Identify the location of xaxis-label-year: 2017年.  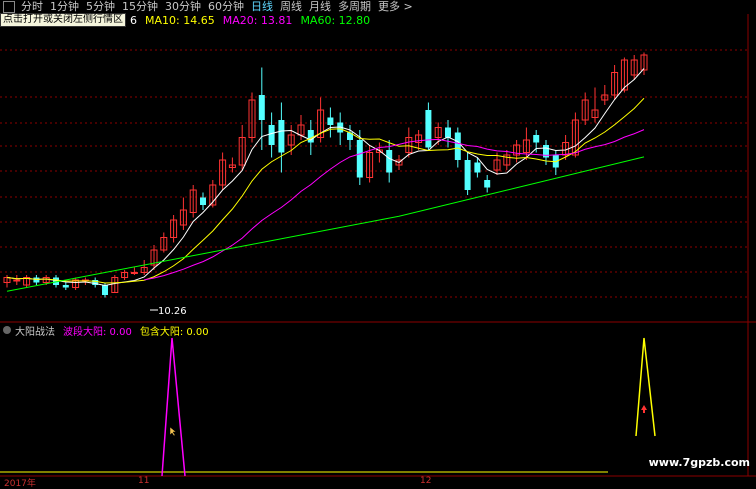
(20, 484).